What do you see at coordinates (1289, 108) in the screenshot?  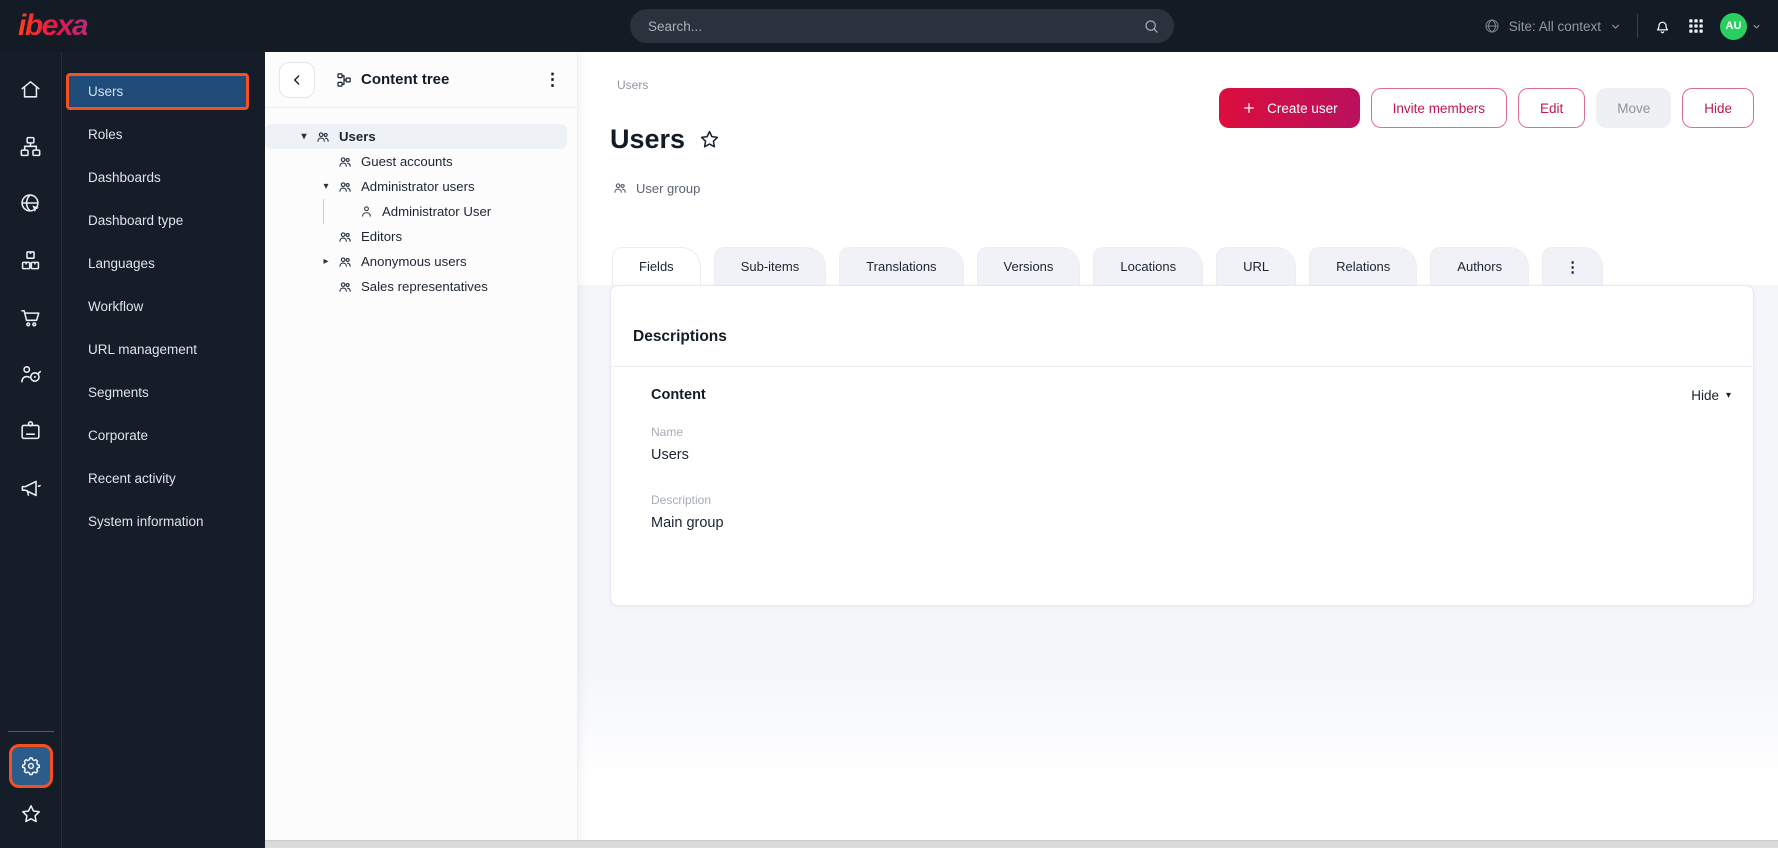 I see `create-user-button: Create user` at bounding box center [1289, 108].